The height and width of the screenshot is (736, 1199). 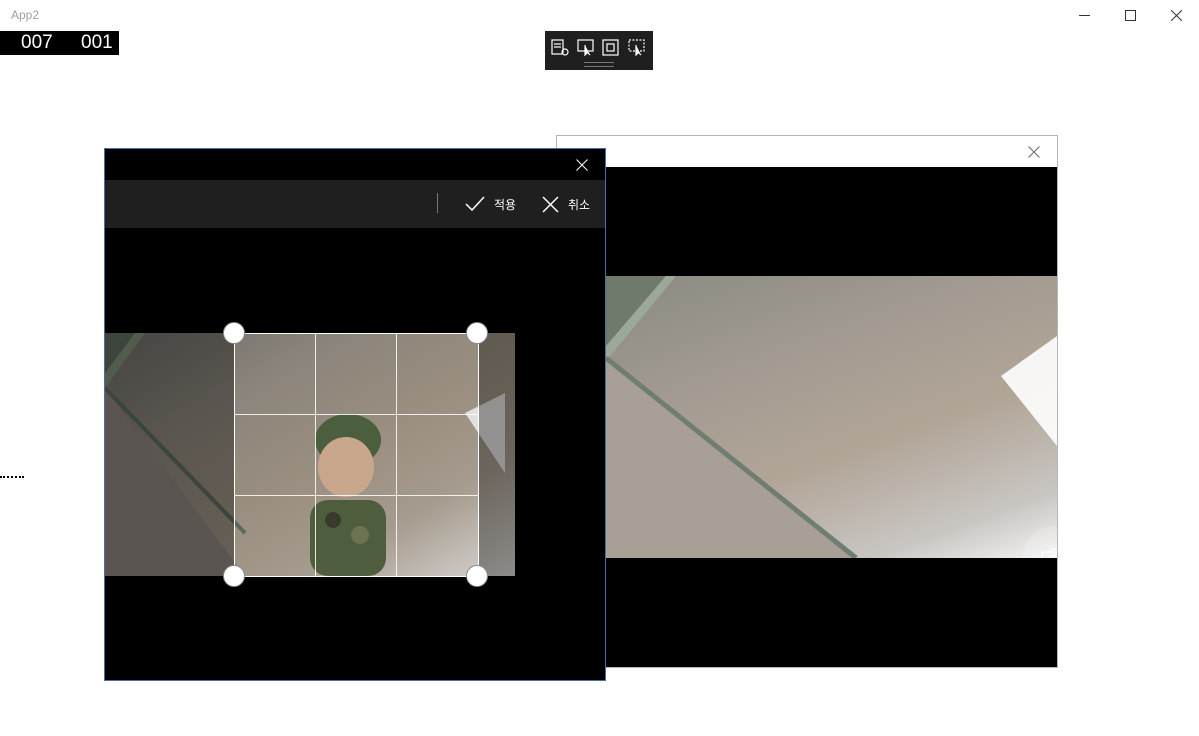 I want to click on frame-rate-counter: 007 001, so click(x=59, y=43).